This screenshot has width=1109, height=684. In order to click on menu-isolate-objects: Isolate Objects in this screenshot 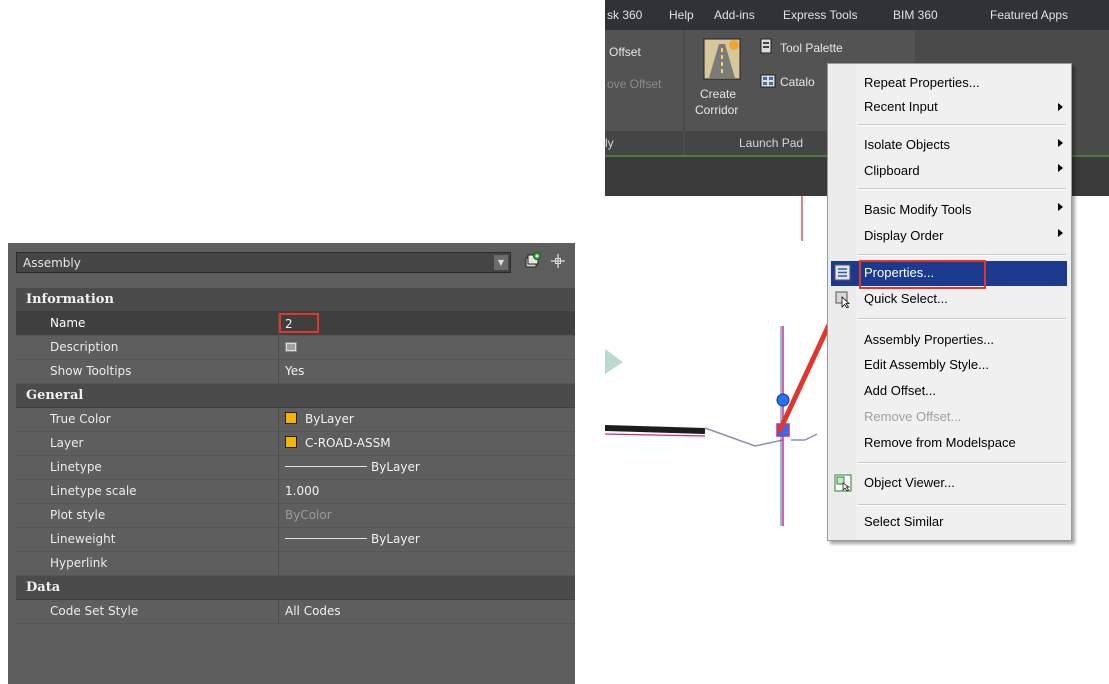, I will do `click(907, 145)`.